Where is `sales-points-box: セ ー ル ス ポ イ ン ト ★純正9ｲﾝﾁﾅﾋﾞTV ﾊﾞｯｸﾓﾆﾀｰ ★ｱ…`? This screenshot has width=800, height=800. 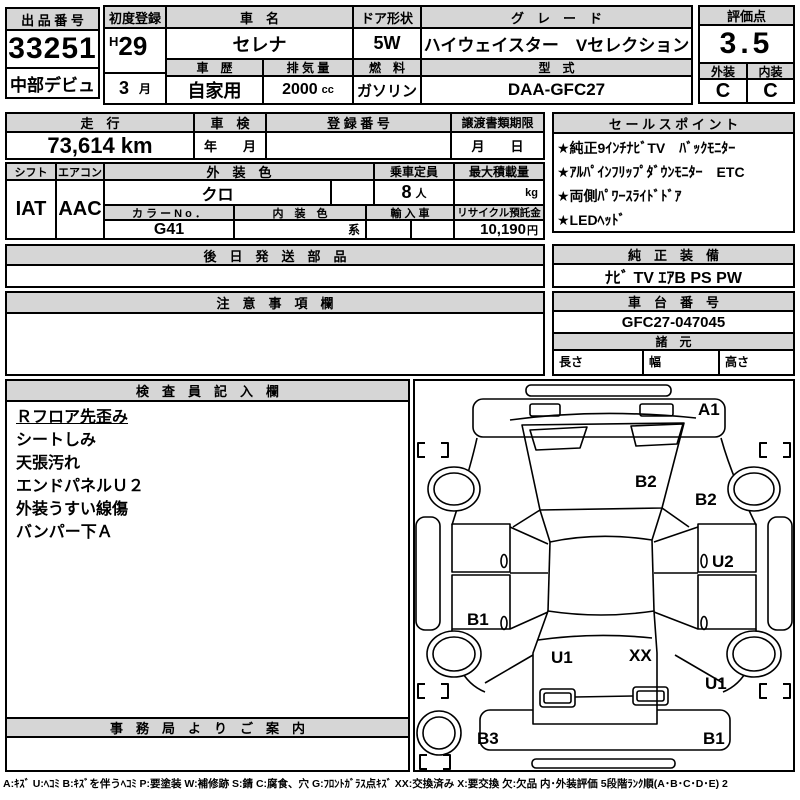 sales-points-box: セ ー ル ス ポ イ ン ト ★純正9ｲﾝﾁﾅﾋﾞTV ﾊﾞｯｸﾓﾆﾀｰ ★ｱ… is located at coordinates (673, 172).